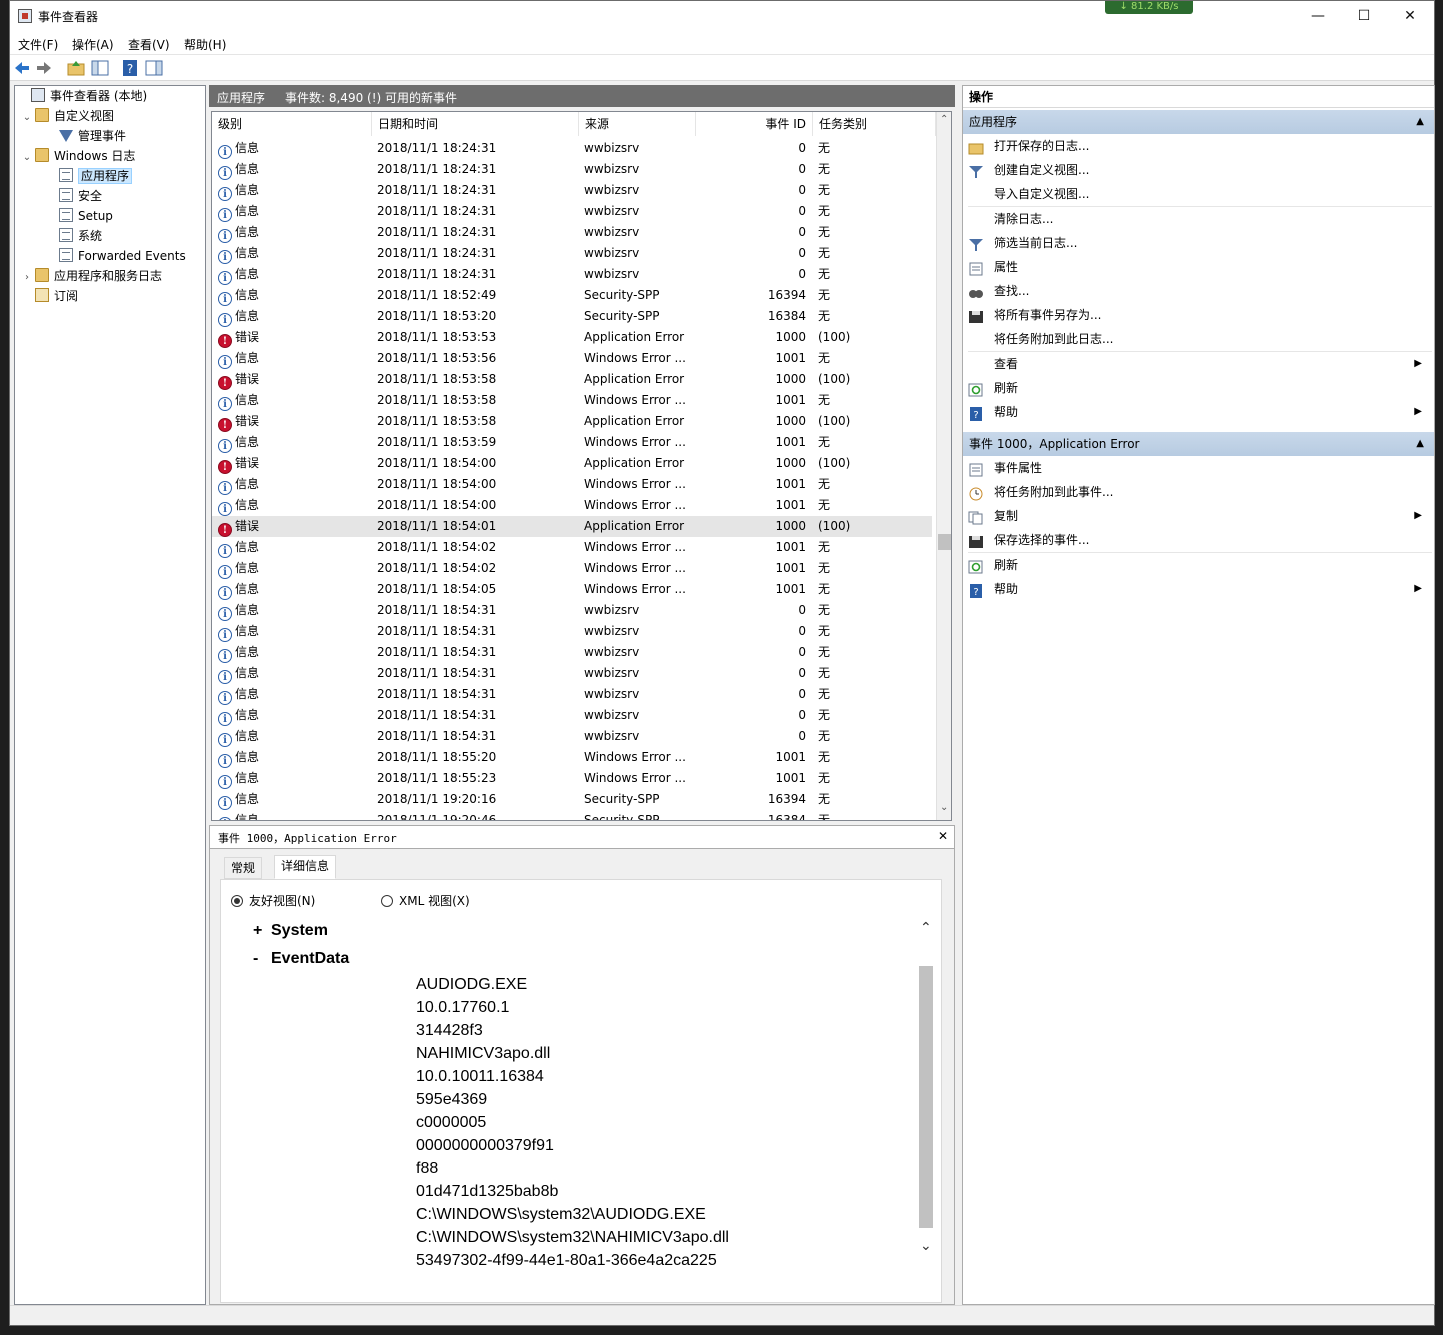 The height and width of the screenshot is (1335, 1443). What do you see at coordinates (874, 124) in the screenshot?
I see `column-header-task-category: 任务类别` at bounding box center [874, 124].